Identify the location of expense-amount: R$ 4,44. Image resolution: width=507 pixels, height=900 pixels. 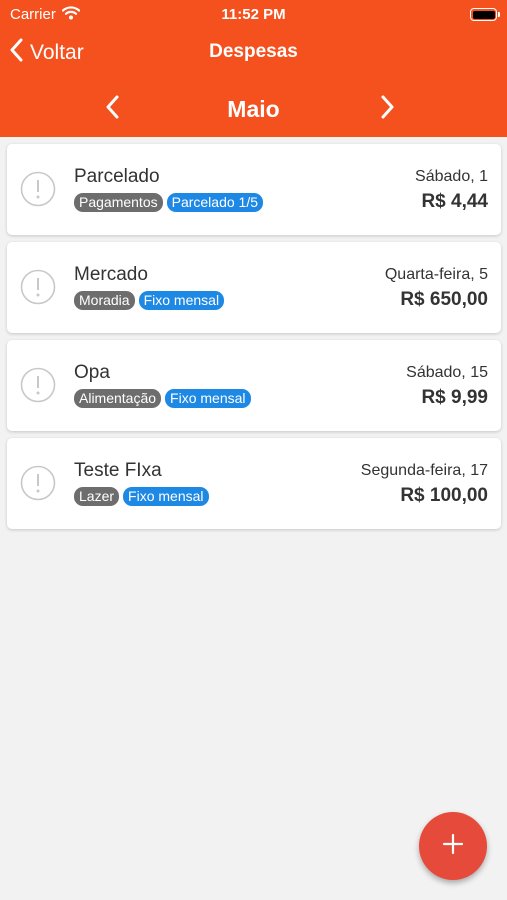
(454, 201).